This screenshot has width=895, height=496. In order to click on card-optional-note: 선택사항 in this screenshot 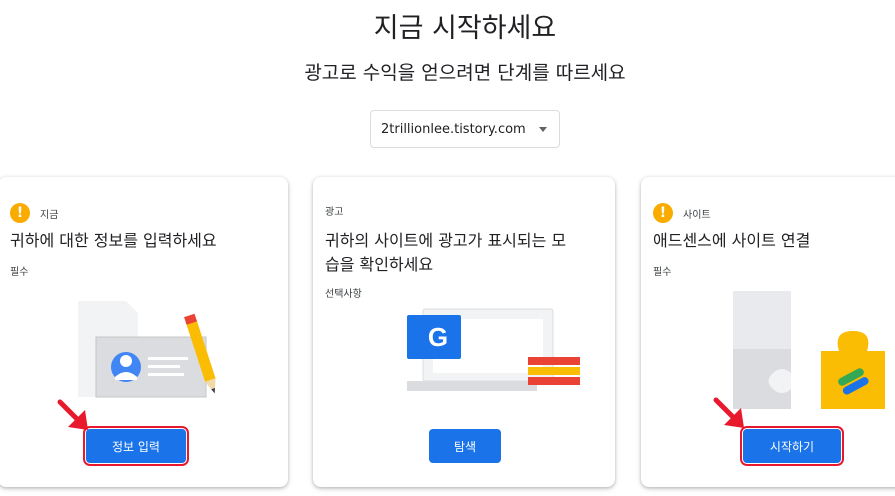, I will do `click(343, 294)`.